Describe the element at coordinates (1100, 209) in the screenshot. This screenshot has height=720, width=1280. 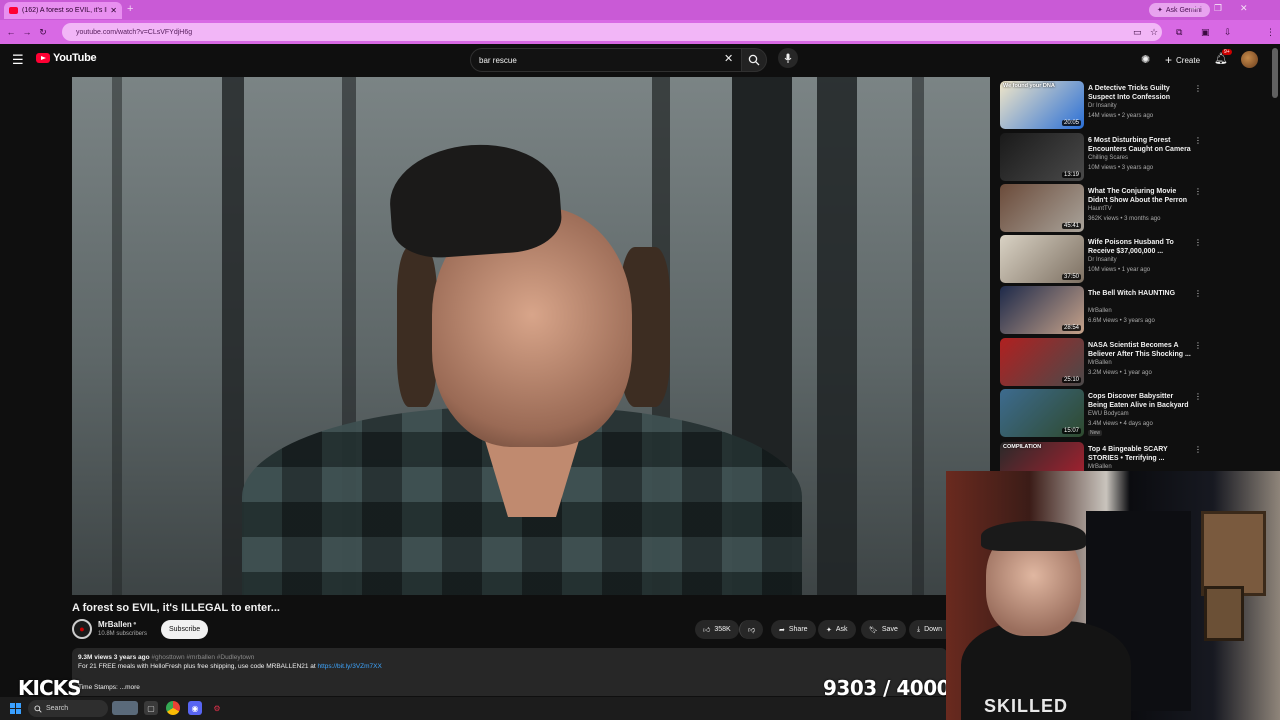
I see `recommendation-channel: HauntTV` at that location.